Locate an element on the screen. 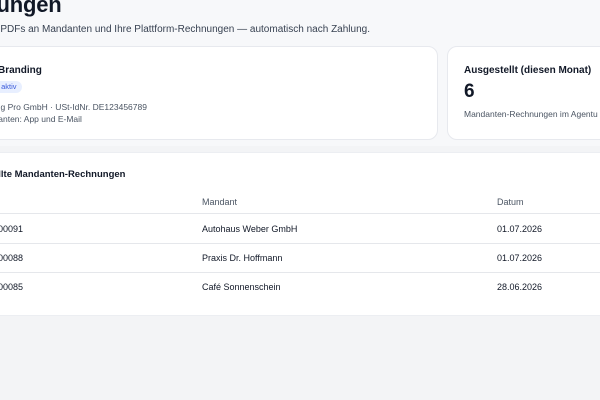 The image size is (600, 400). delivery-info: Mandanten: App und E-Mail is located at coordinates (41, 119).